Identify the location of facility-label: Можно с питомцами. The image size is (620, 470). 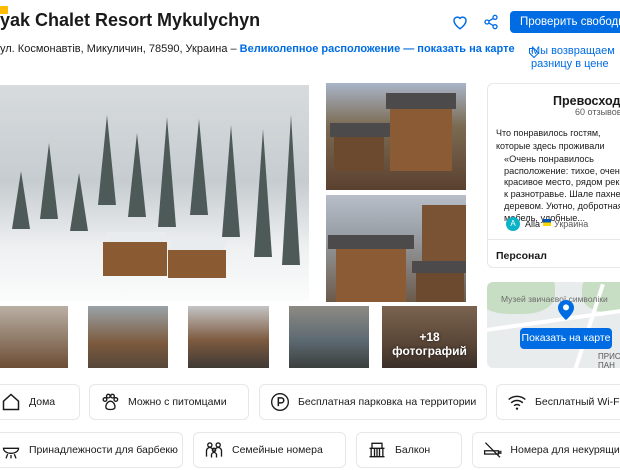
(177, 402).